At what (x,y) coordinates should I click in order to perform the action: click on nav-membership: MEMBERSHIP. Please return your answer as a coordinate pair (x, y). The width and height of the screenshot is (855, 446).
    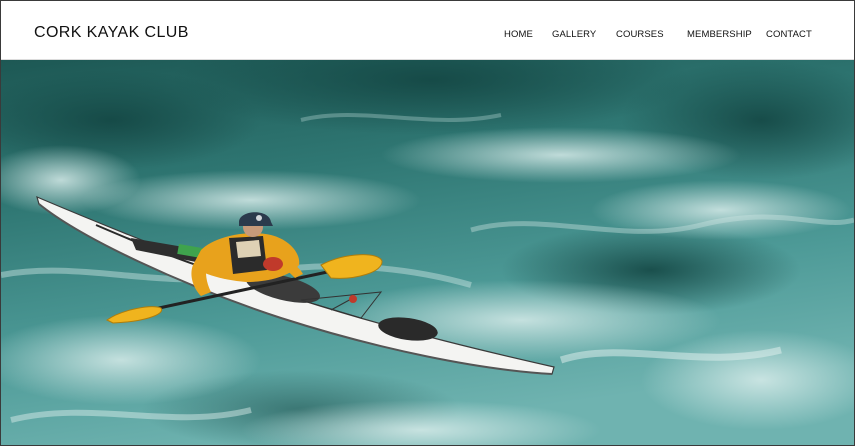
    Looking at the image, I should click on (719, 34).